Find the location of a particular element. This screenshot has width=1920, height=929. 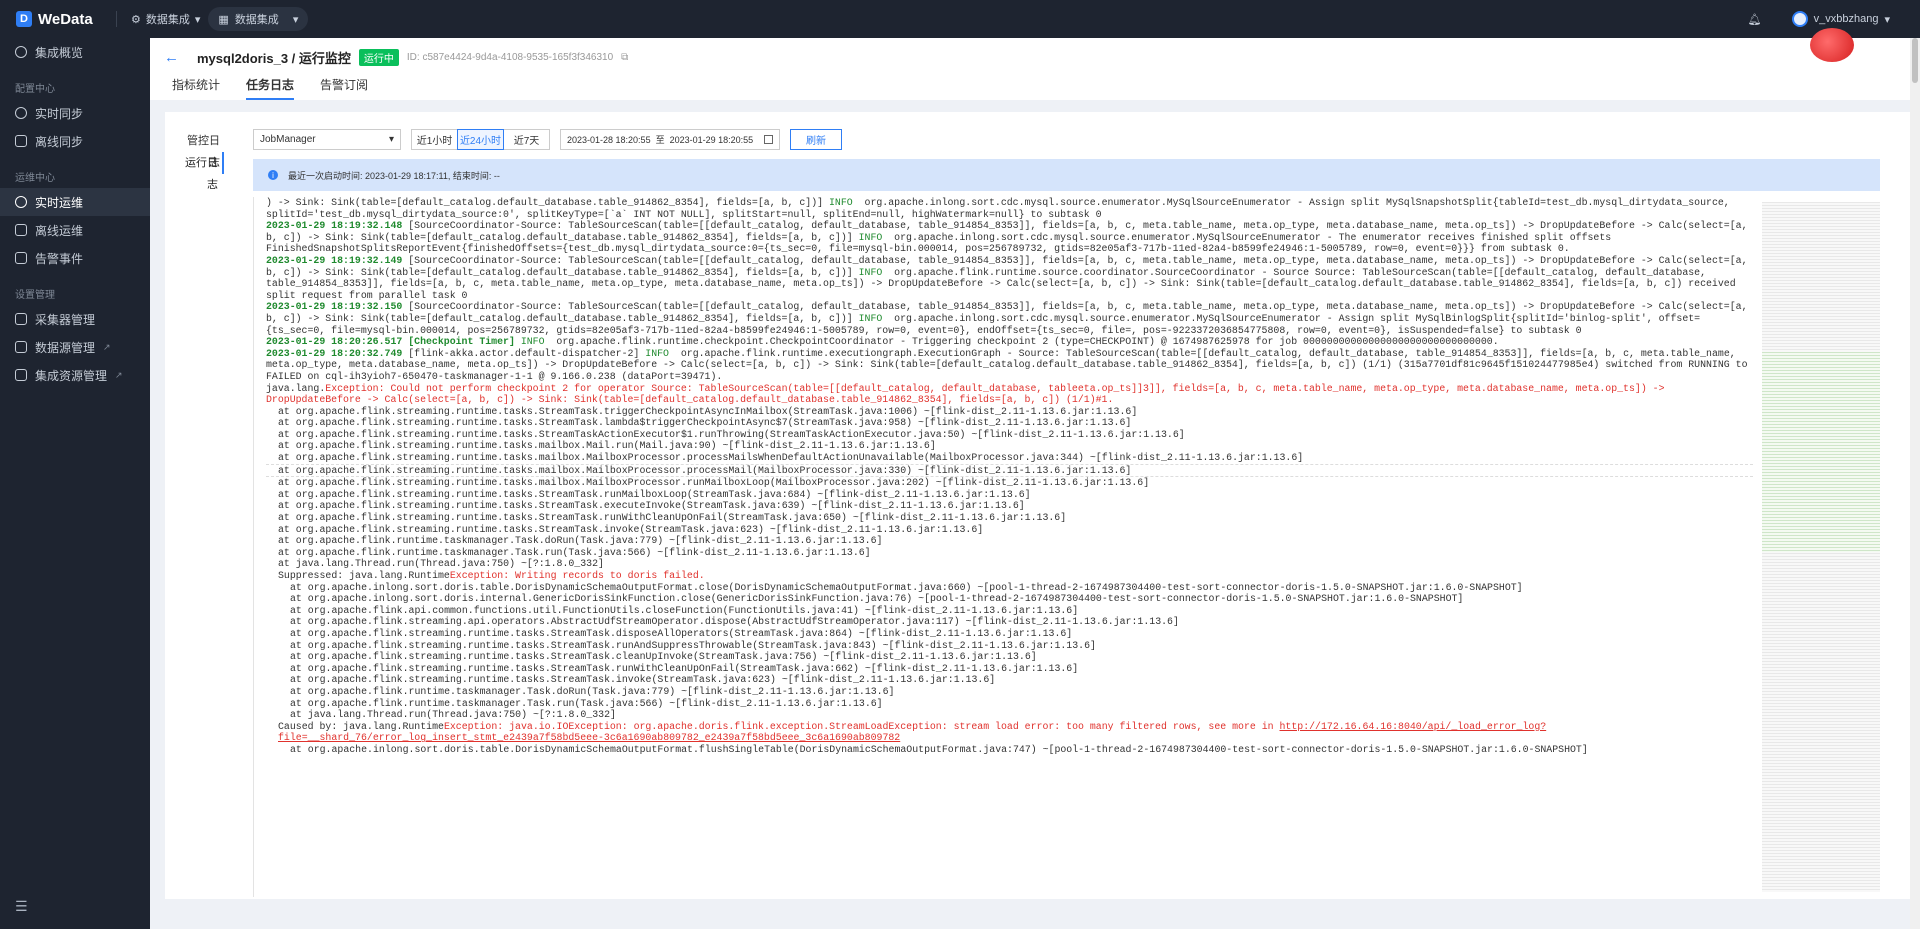

log-segment: java.lang. is located at coordinates (296, 388).